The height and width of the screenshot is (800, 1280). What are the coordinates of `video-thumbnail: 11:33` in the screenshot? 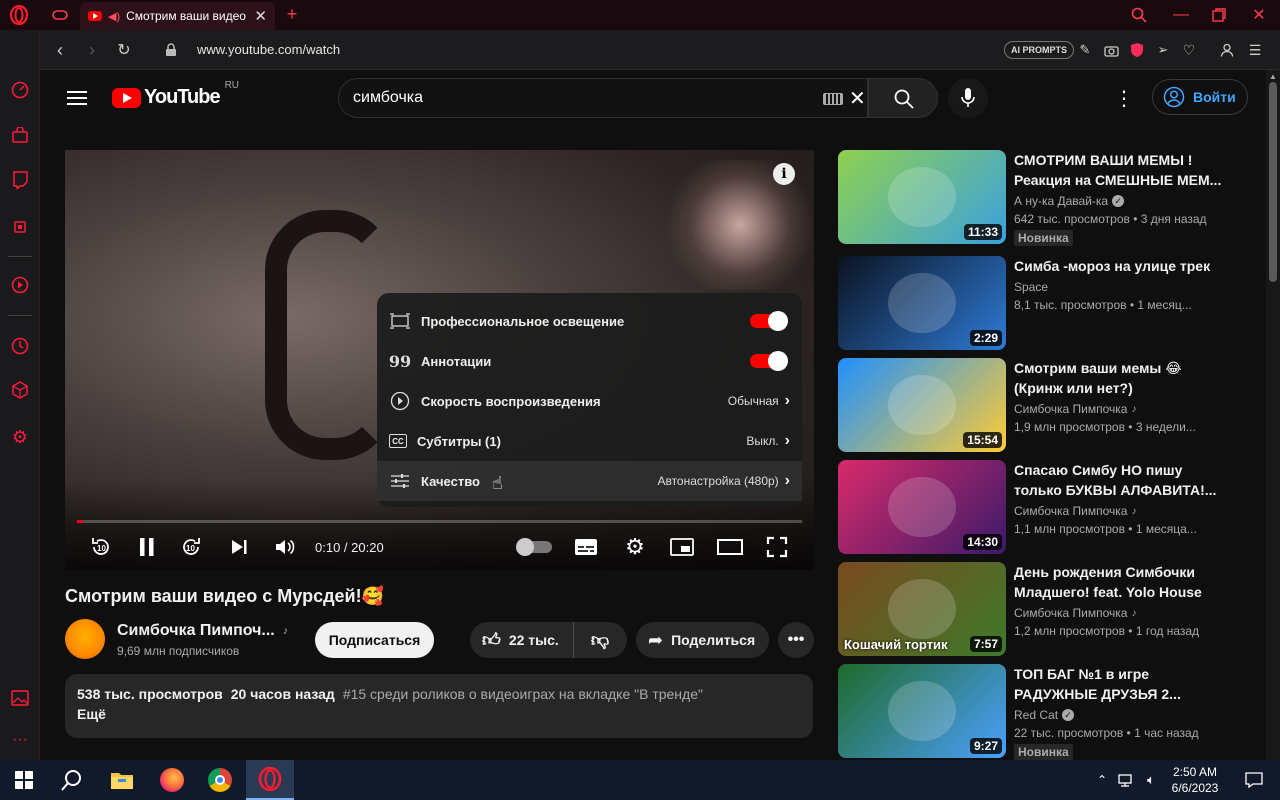 It's located at (922, 197).